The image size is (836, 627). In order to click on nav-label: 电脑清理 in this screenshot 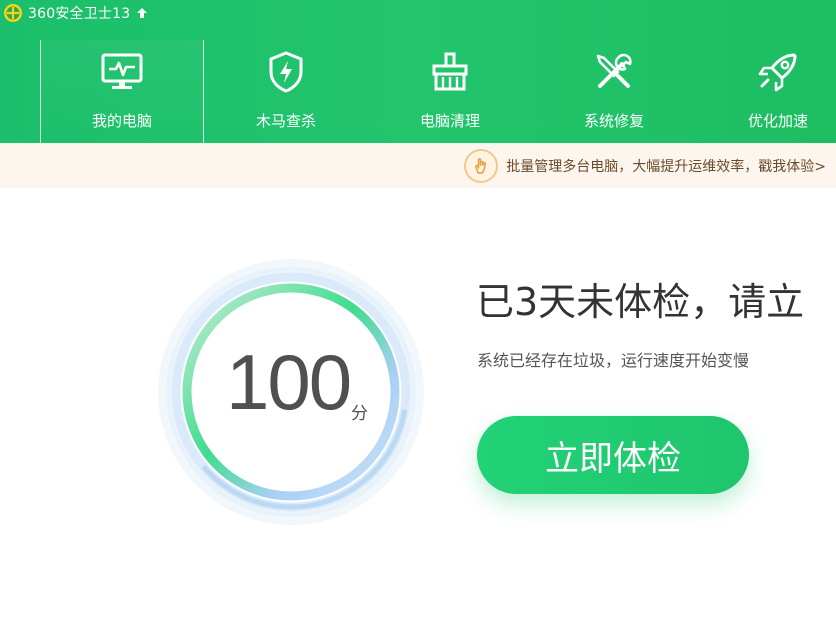, I will do `click(449, 121)`.